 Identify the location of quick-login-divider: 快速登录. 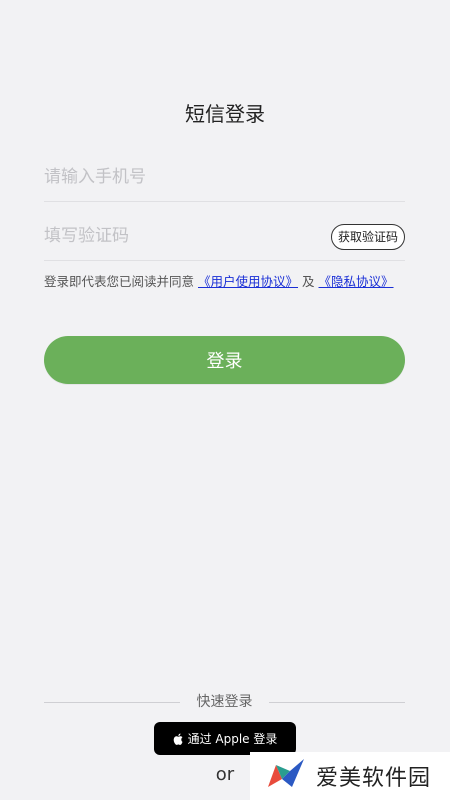
(224, 702).